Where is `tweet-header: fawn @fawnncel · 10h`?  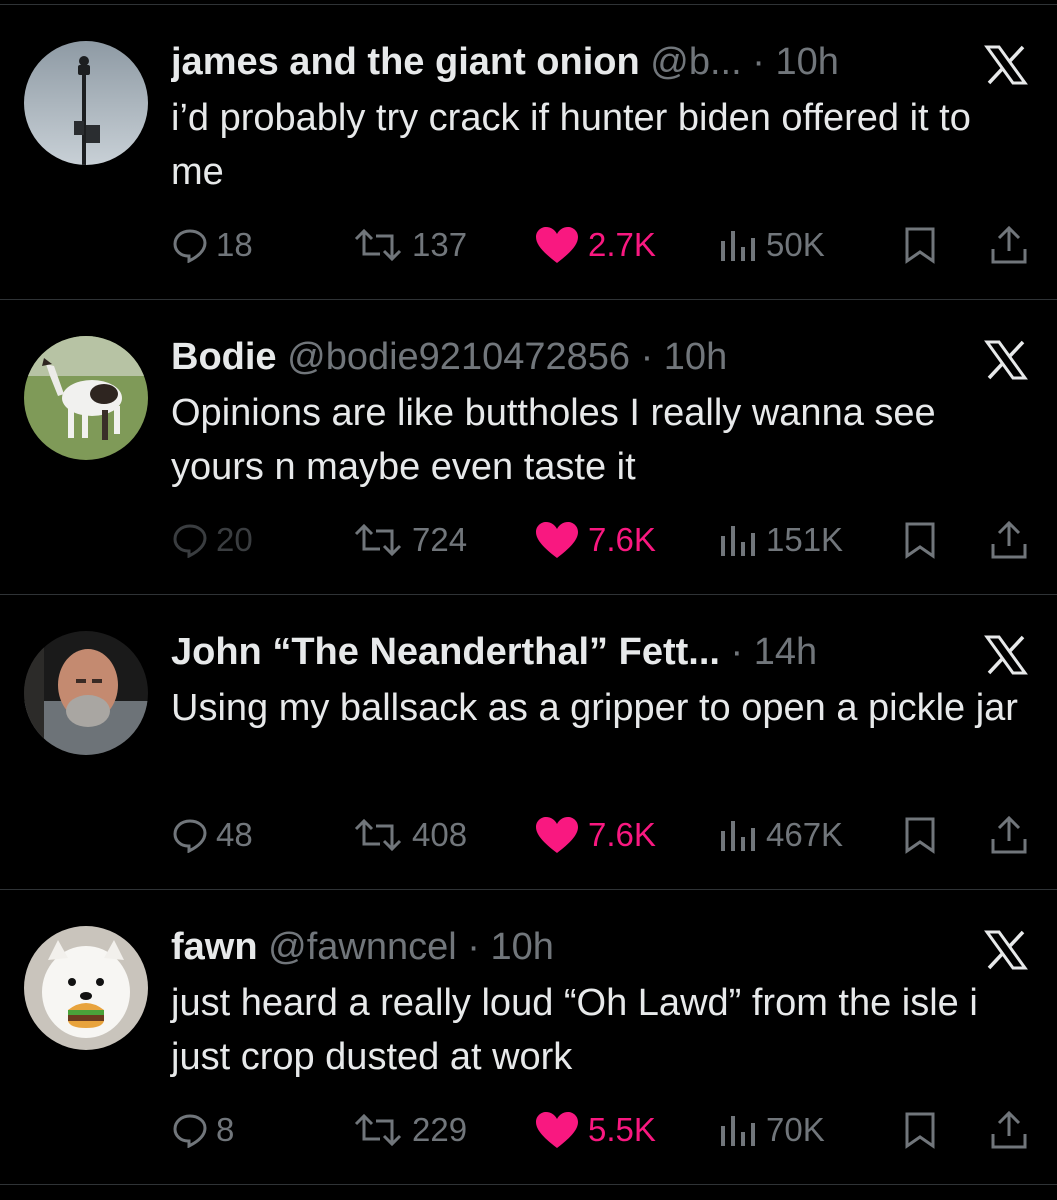 tweet-header: fawn @fawnncel · 10h is located at coordinates (561, 947).